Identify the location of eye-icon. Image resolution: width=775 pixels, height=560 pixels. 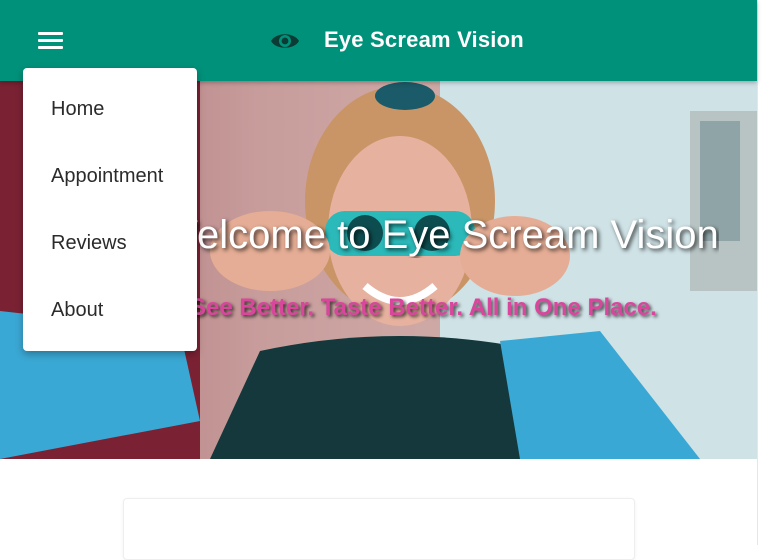
(285, 41).